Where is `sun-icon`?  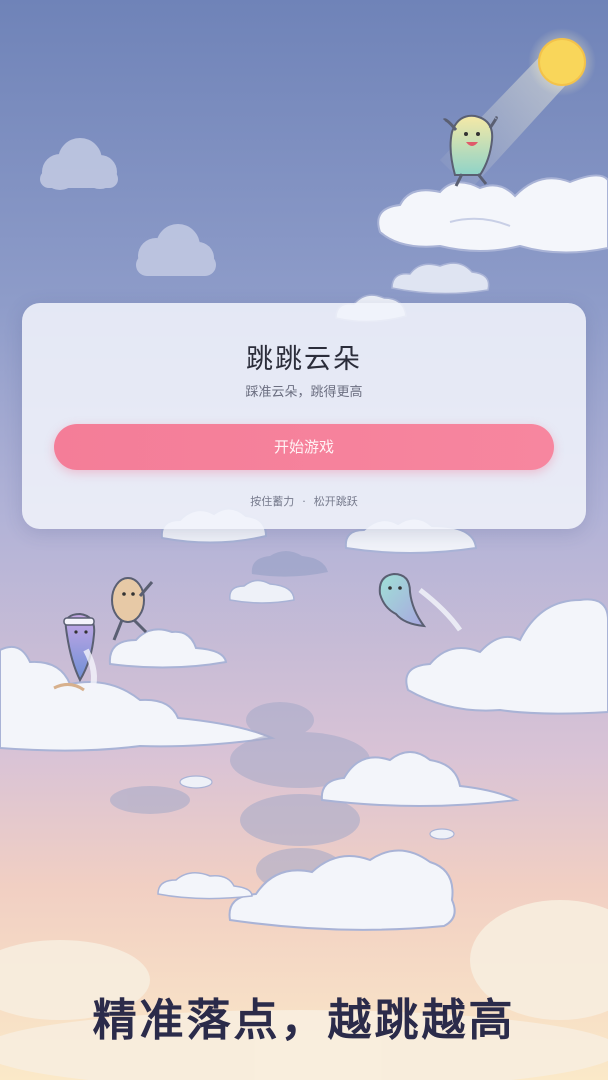
sun-icon is located at coordinates (562, 62).